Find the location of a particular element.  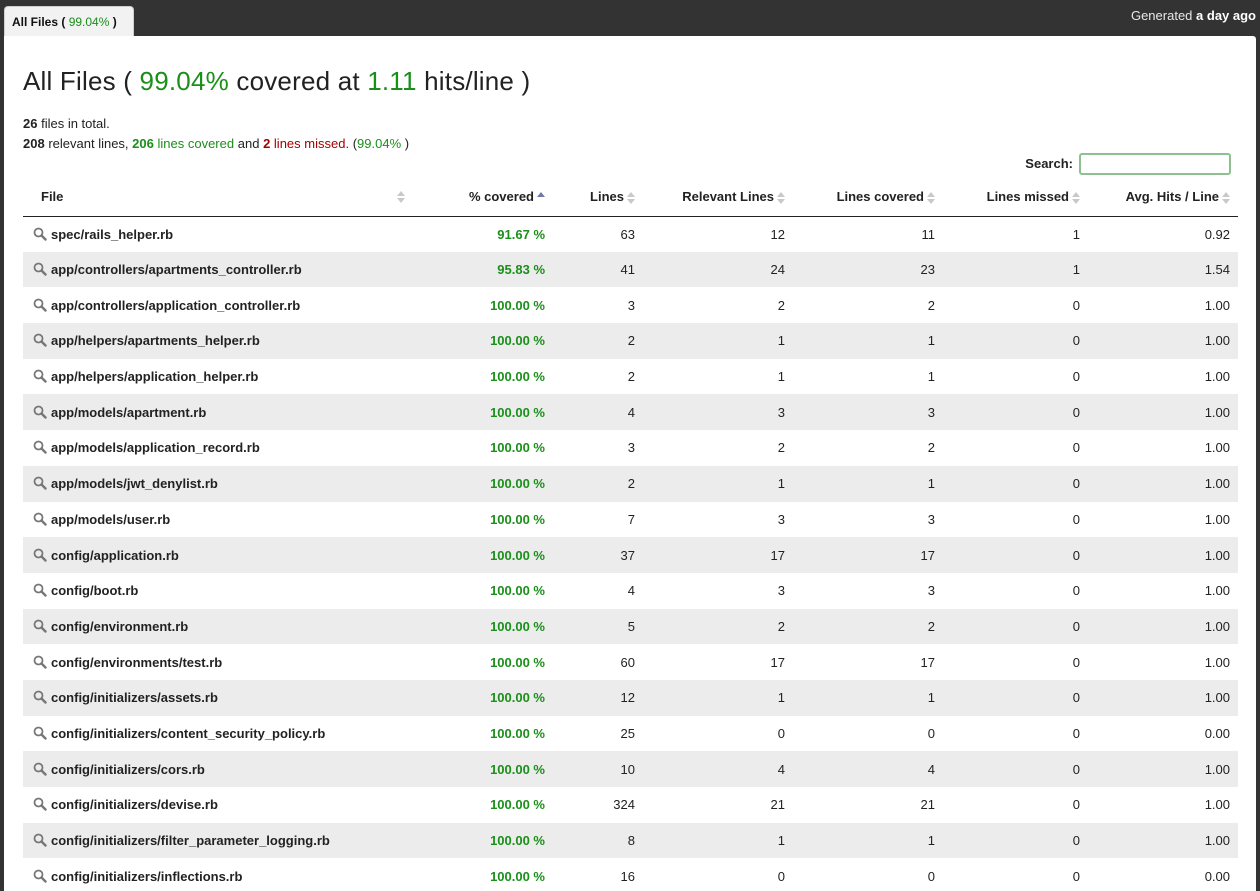

file-link: config/boot.rb is located at coordinates (94, 590).